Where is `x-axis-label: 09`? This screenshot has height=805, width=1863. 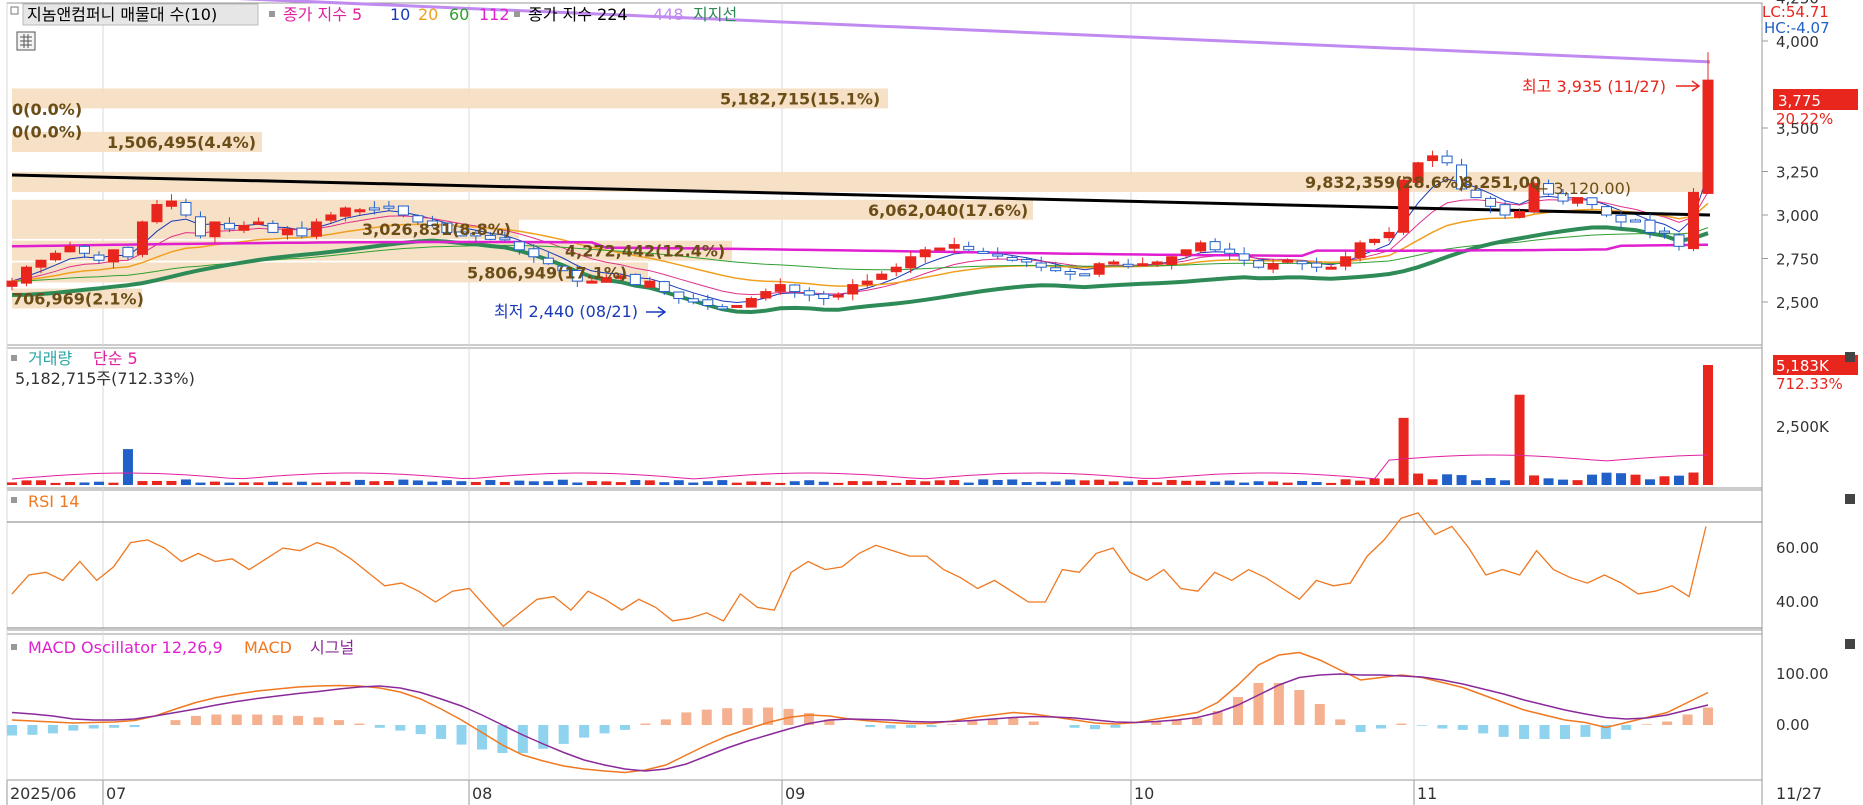
x-axis-label: 09 is located at coordinates (795, 793).